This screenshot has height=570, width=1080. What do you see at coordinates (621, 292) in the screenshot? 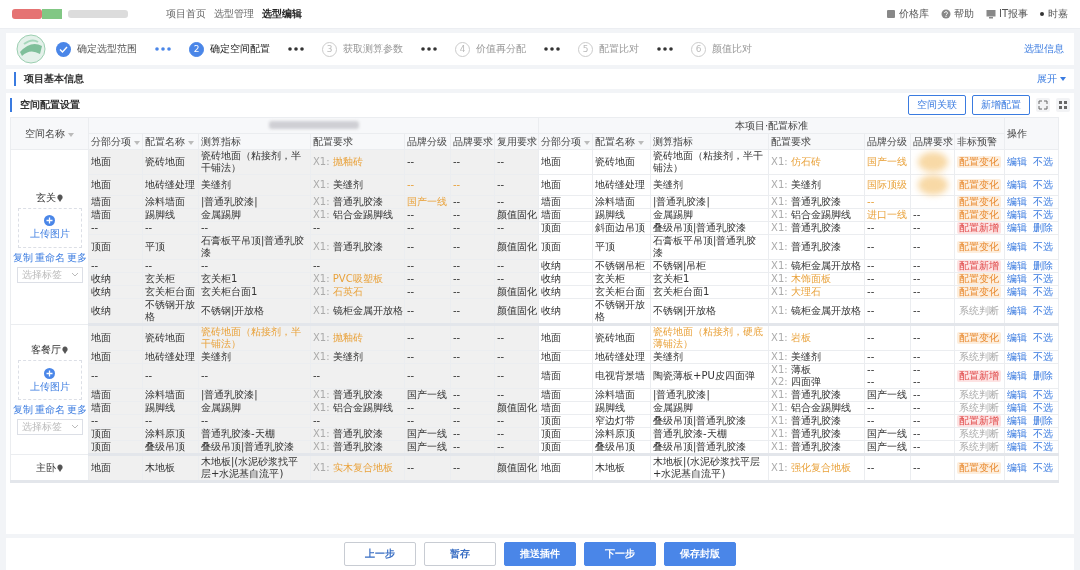
I see `table-cell: 玄关柜台面` at bounding box center [621, 292].